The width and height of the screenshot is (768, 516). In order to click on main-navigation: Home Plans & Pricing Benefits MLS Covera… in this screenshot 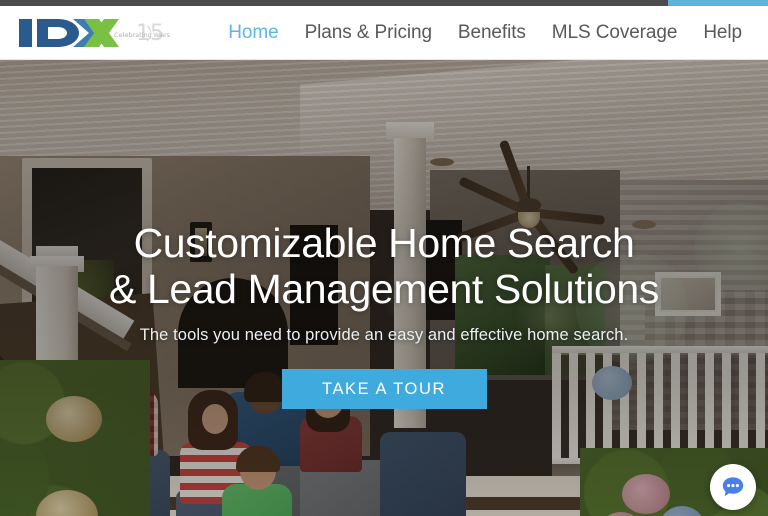, I will do `click(485, 33)`.